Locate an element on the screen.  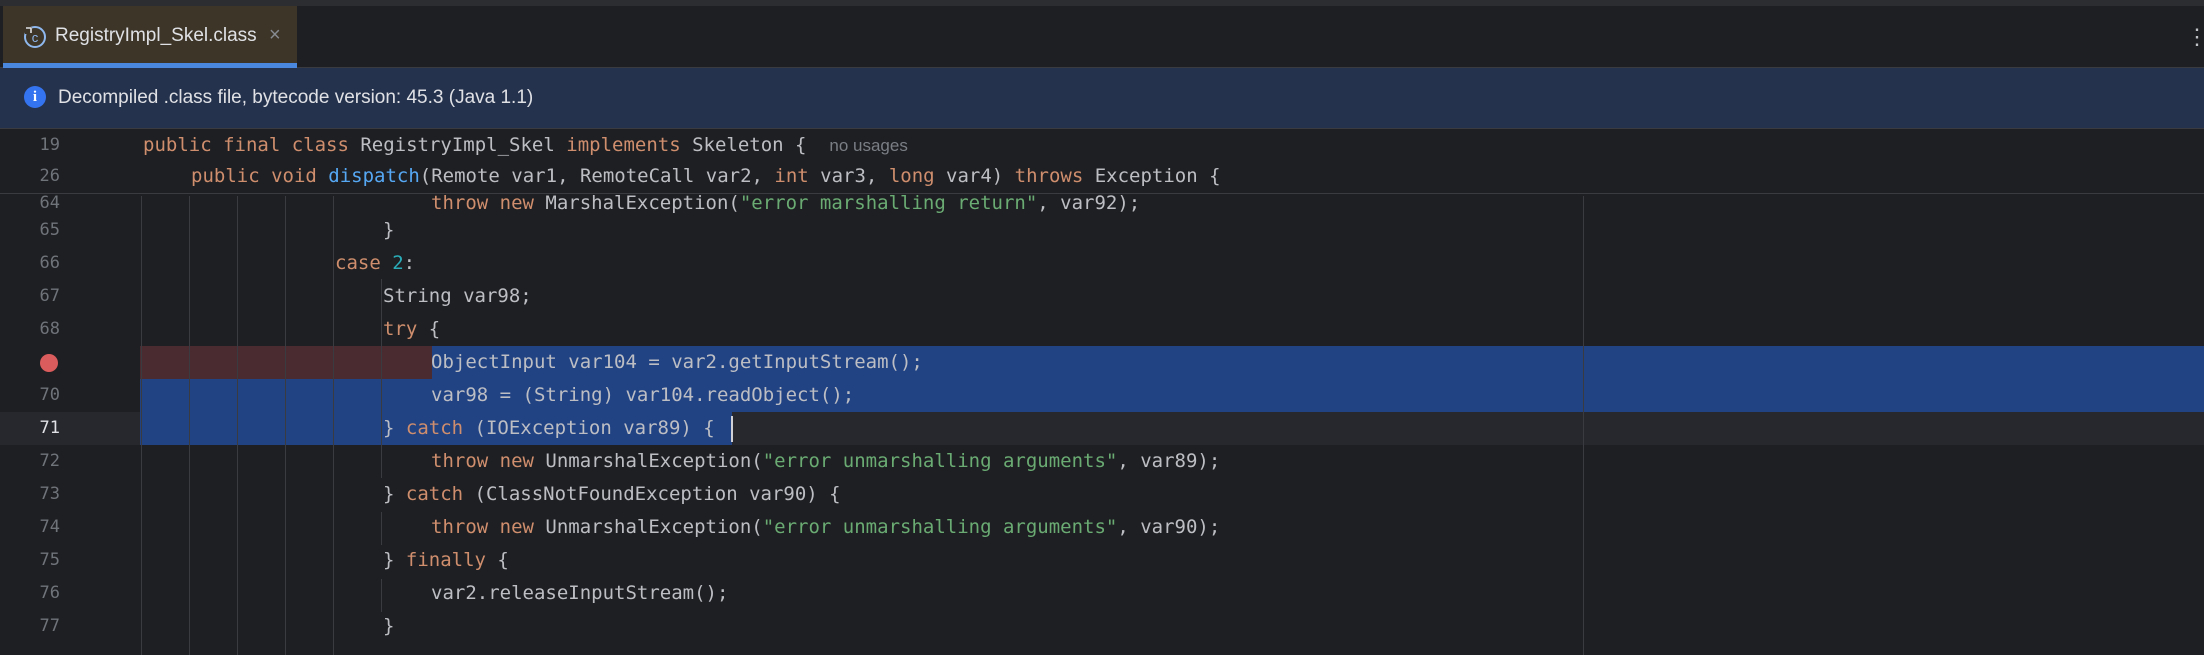
code-keyword: throws is located at coordinates (1054, 176).